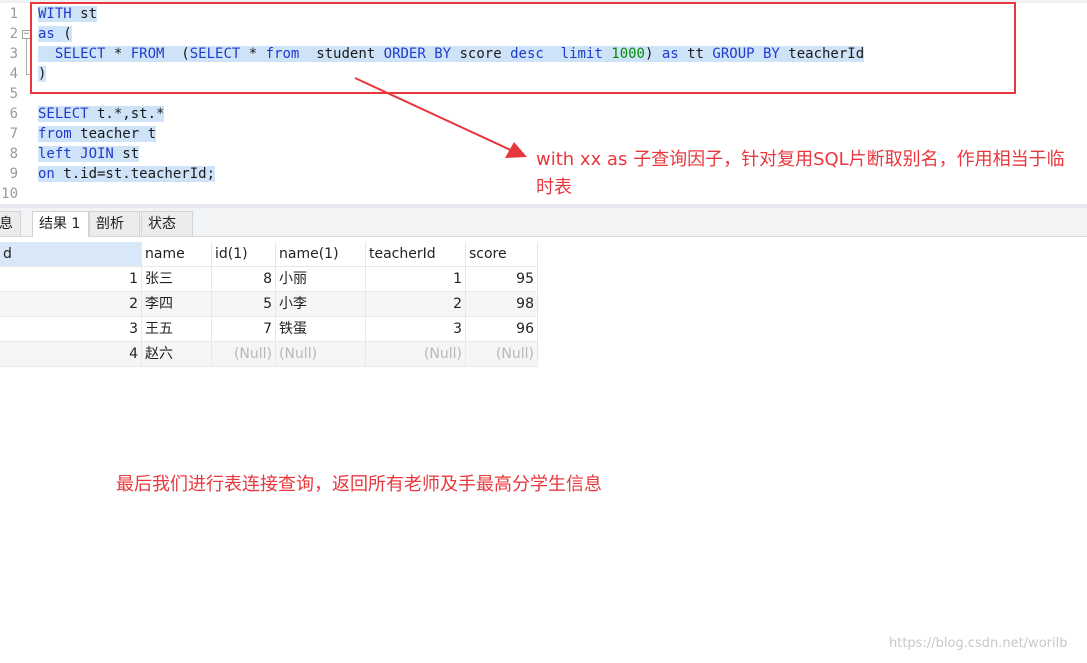 This screenshot has height=663, width=1087. What do you see at coordinates (177, 279) in the screenshot?
I see `table-cell: 张三` at bounding box center [177, 279].